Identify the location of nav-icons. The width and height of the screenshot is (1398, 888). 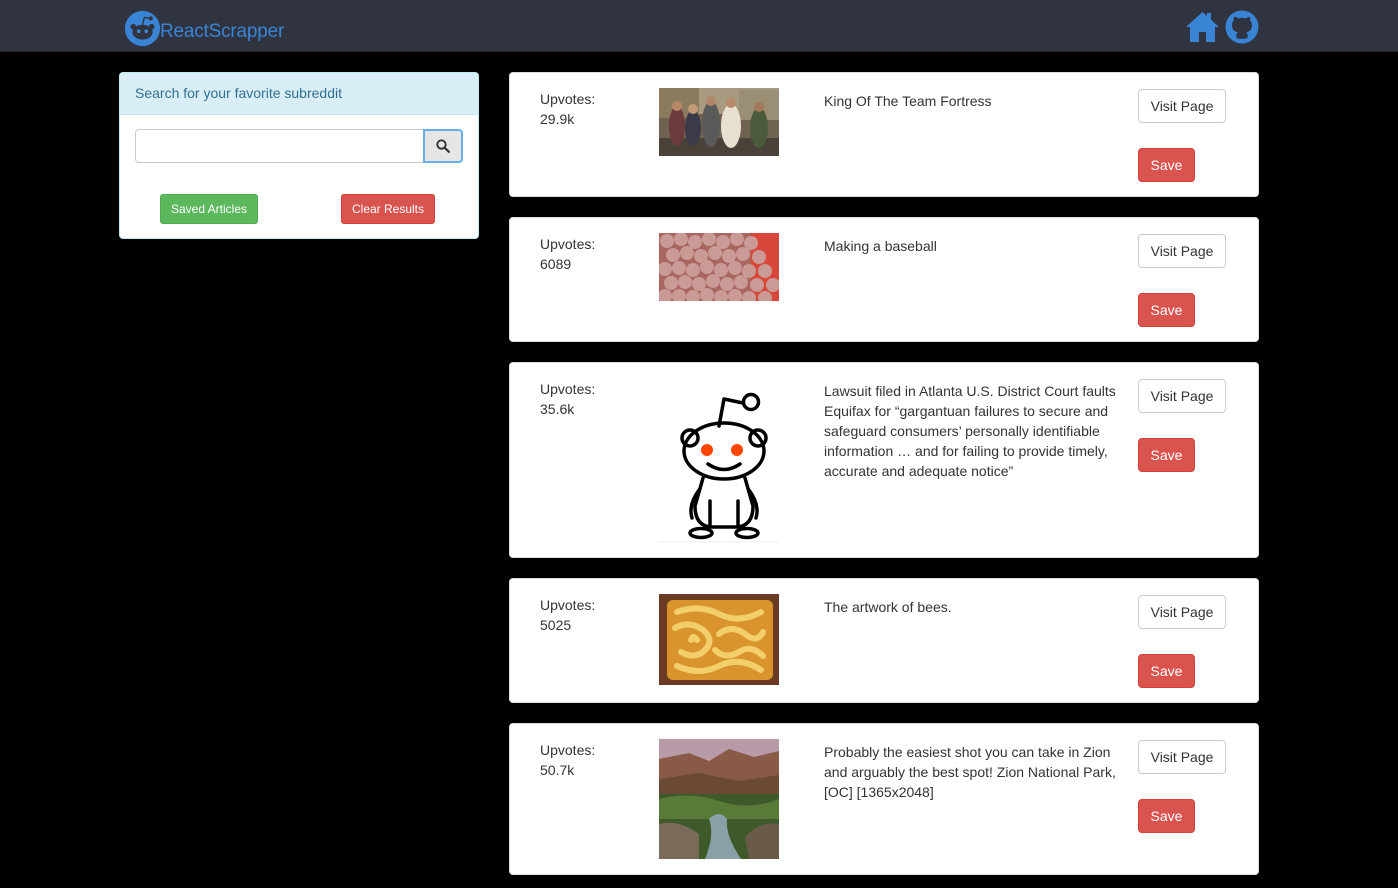
(1221, 27).